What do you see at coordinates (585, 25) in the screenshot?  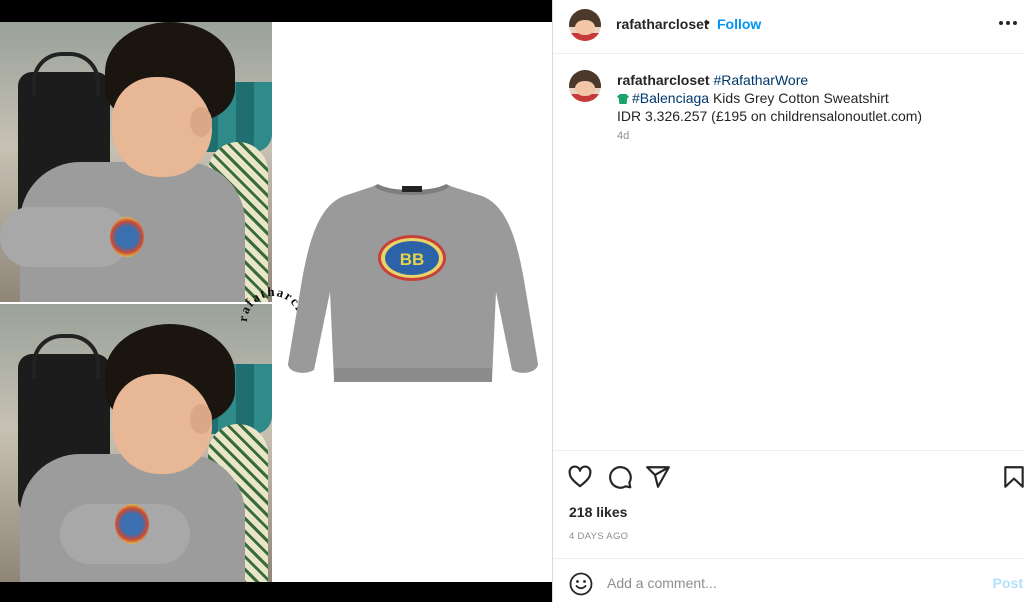 I see `avatar` at bounding box center [585, 25].